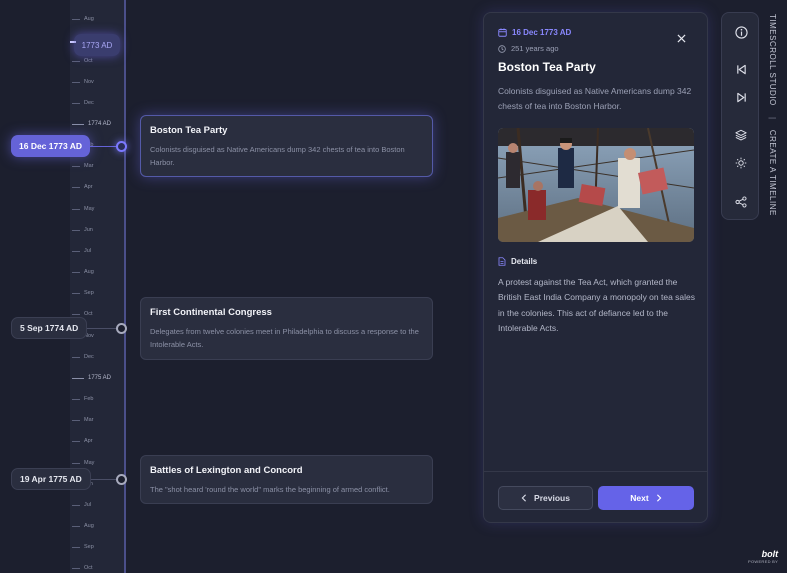  What do you see at coordinates (100, 378) in the screenshot?
I see `tick-label: 1775 AD` at bounding box center [100, 378].